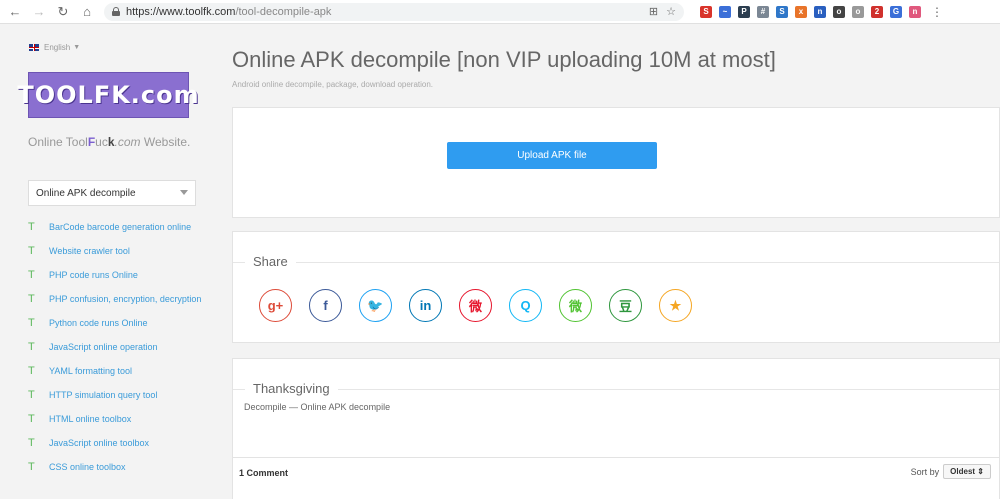 The height and width of the screenshot is (499, 1000). Describe the element at coordinates (725, 11) in the screenshot. I see `extension-icon: ~` at that location.